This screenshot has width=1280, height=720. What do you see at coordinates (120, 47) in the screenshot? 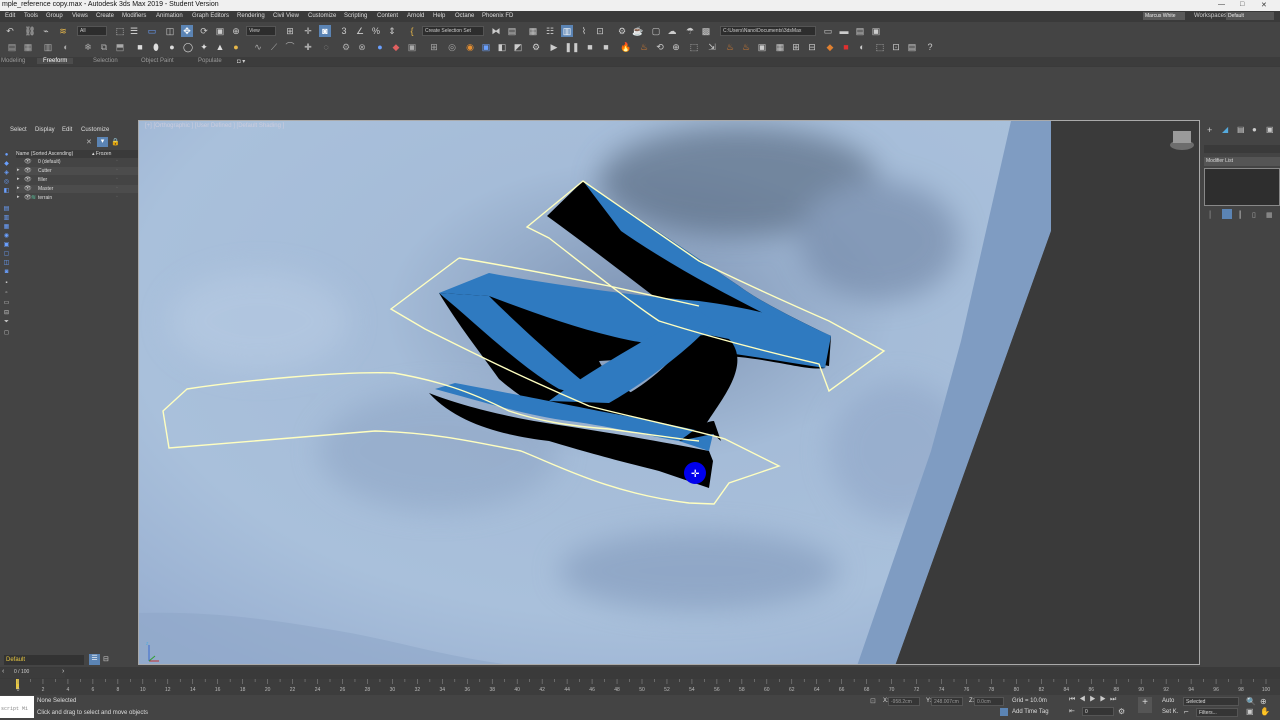
I see `container-icon: ⬒` at bounding box center [120, 47].